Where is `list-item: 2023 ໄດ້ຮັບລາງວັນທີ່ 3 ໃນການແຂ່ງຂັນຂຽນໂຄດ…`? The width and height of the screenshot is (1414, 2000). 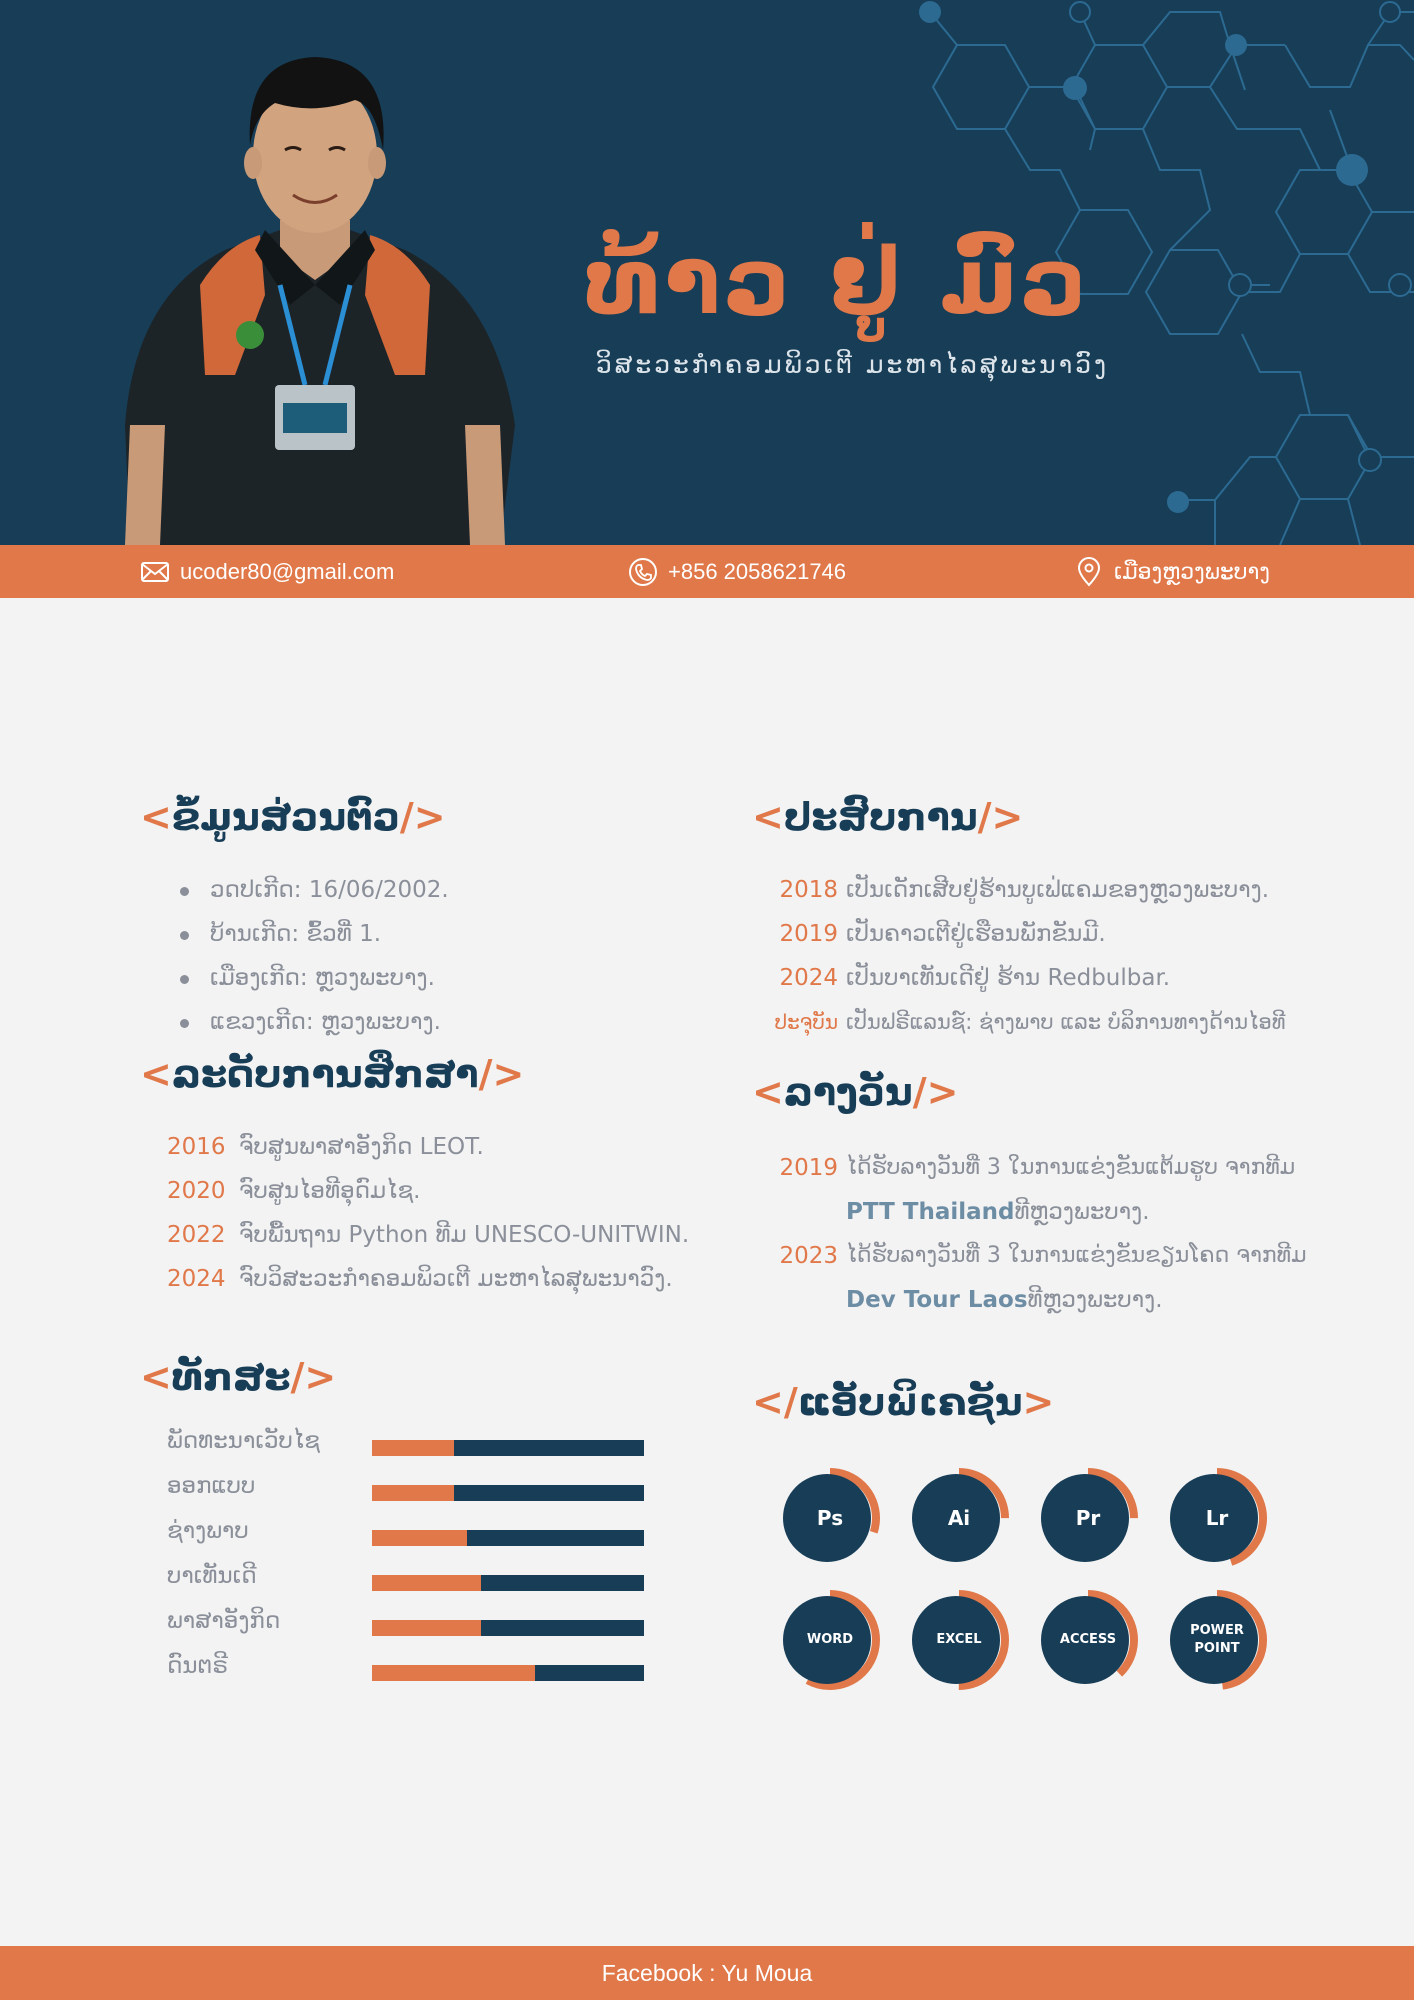 list-item: 2023 ໄດ້ຮັບລາງວັນທີ່ 3 ໃນການແຂ່ງຂັນຂຽນໂຄດ… is located at coordinates (1033, 1256).